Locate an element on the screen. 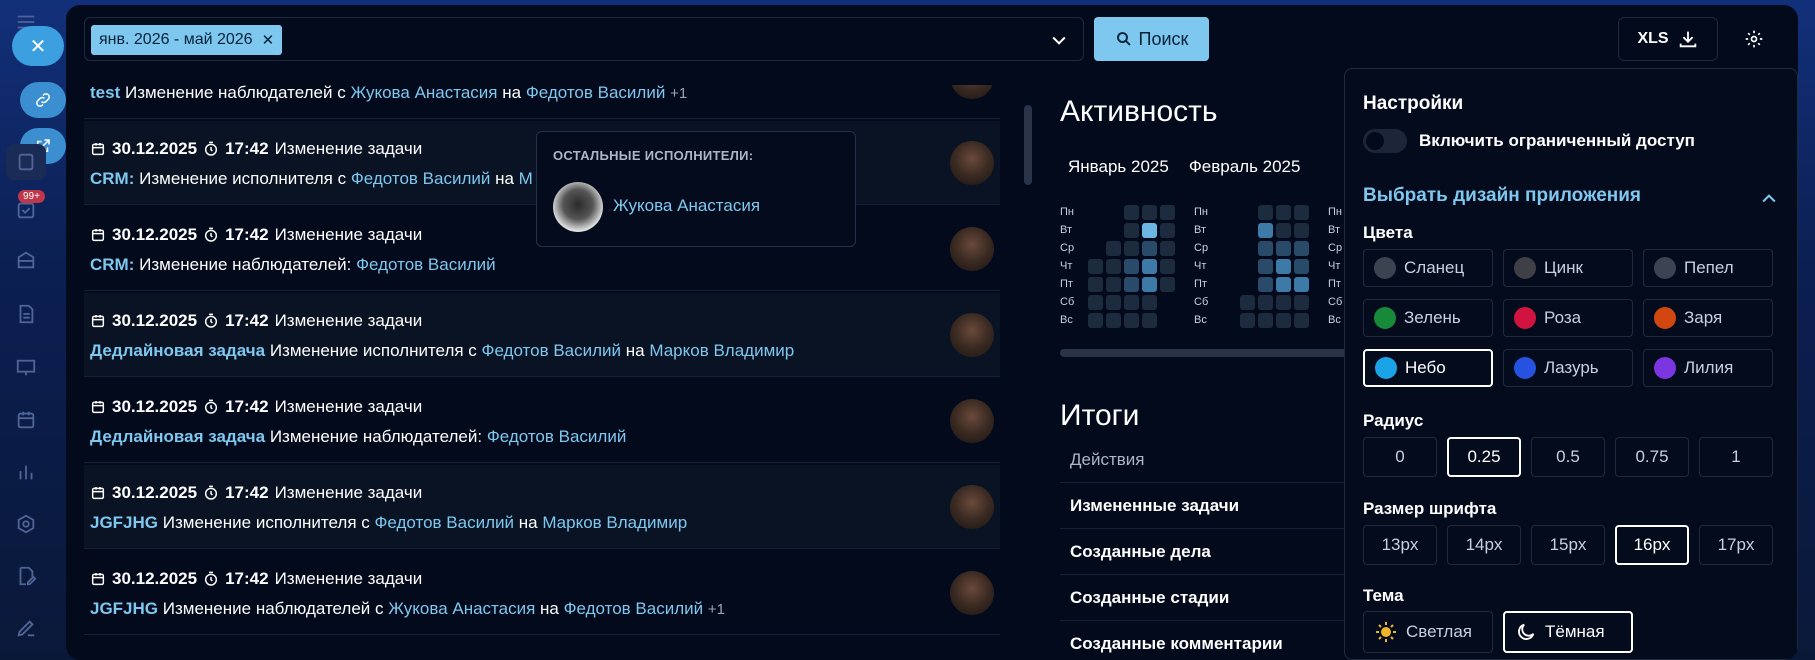 Image resolution: width=1815 pixels, height=660 pixels. chevron-up-icon is located at coordinates (1769, 199).